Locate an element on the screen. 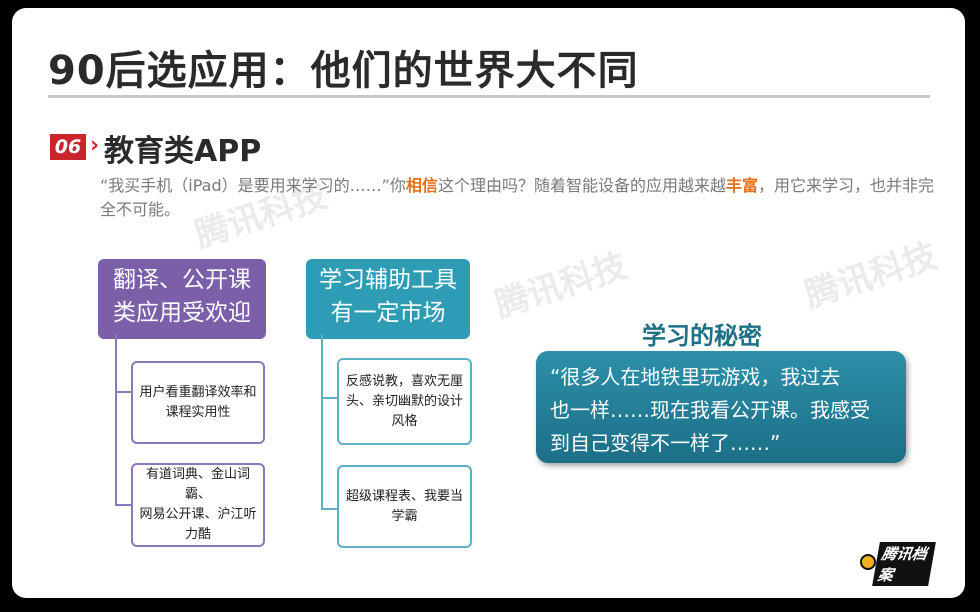 The height and width of the screenshot is (612, 980). intro-highlight-1: 相信 is located at coordinates (421, 185).